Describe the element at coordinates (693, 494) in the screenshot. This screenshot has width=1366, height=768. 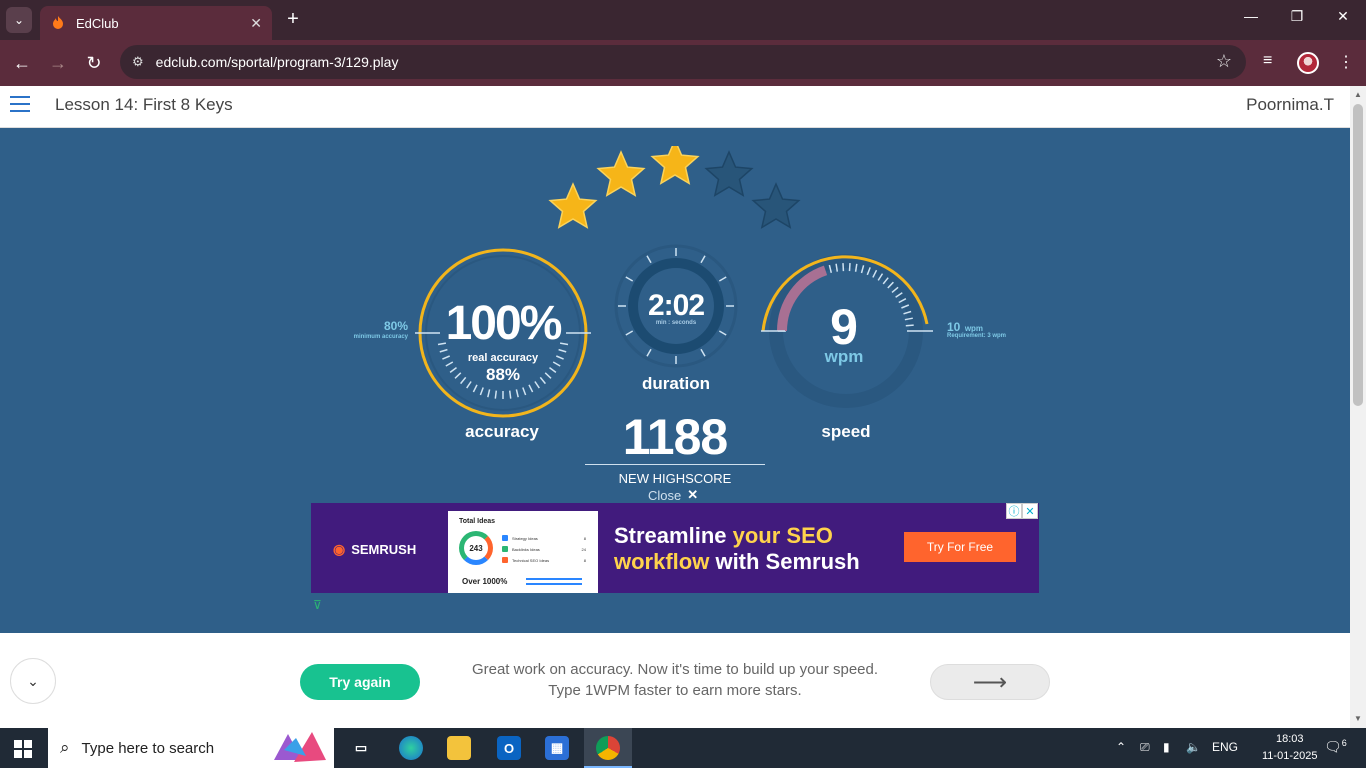
I see `close-icon: ✕` at that location.